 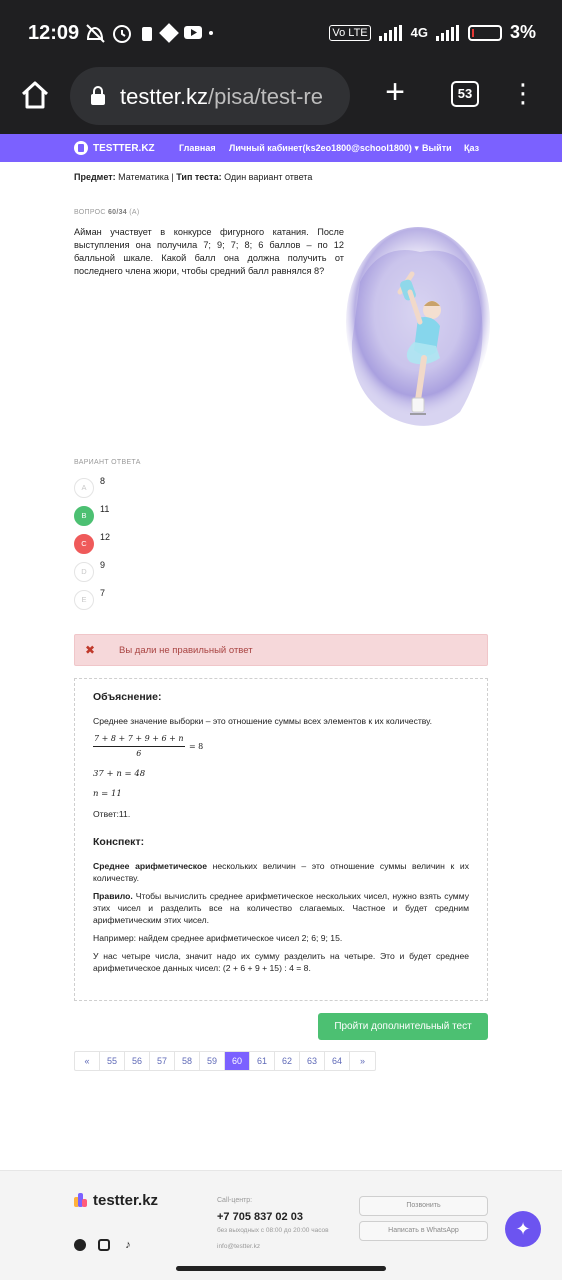 What do you see at coordinates (119, 842) in the screenshot?
I see `summary-title: Конспект:` at bounding box center [119, 842].